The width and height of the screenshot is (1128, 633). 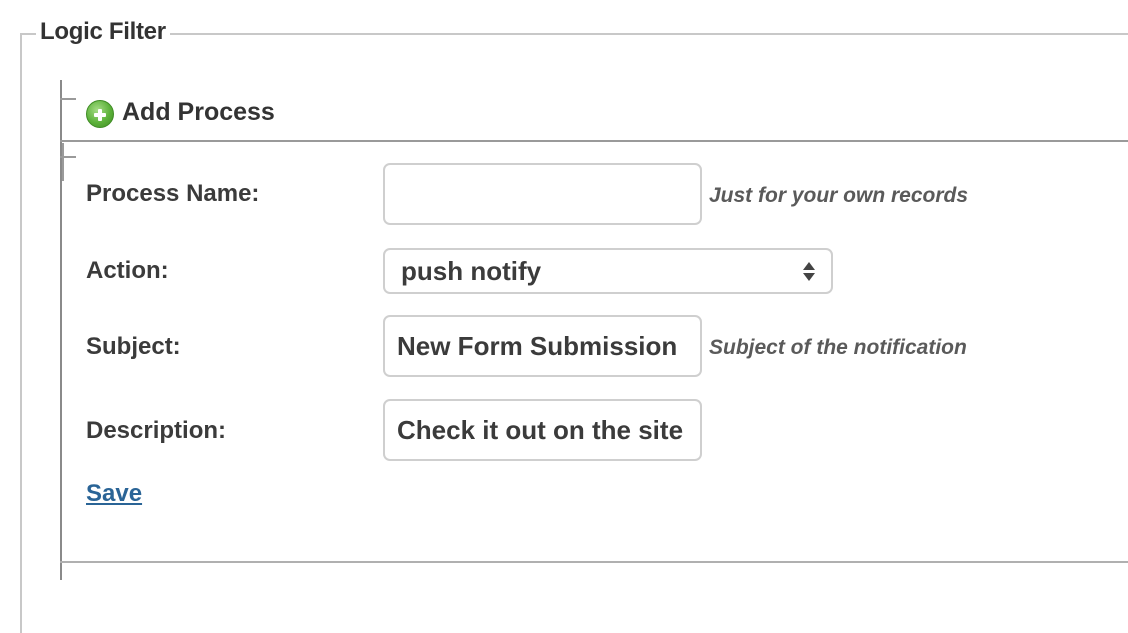 What do you see at coordinates (127, 270) in the screenshot?
I see `action-label: Action:` at bounding box center [127, 270].